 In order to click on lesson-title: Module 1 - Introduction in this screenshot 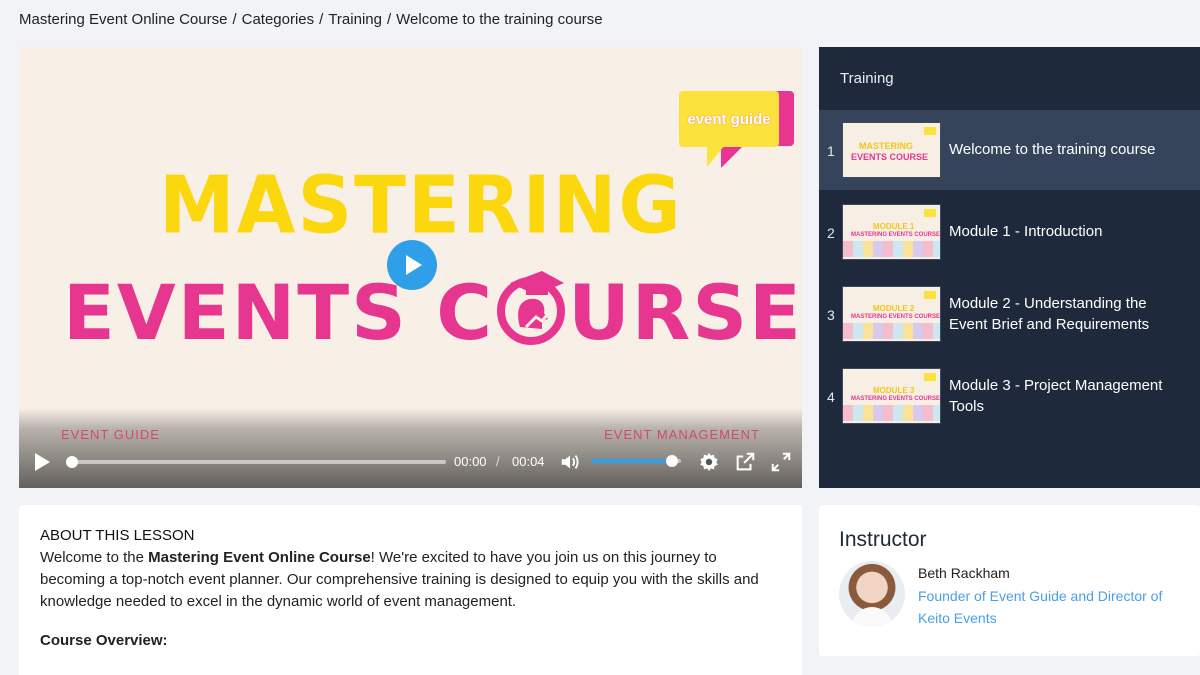, I will do `click(1026, 231)`.